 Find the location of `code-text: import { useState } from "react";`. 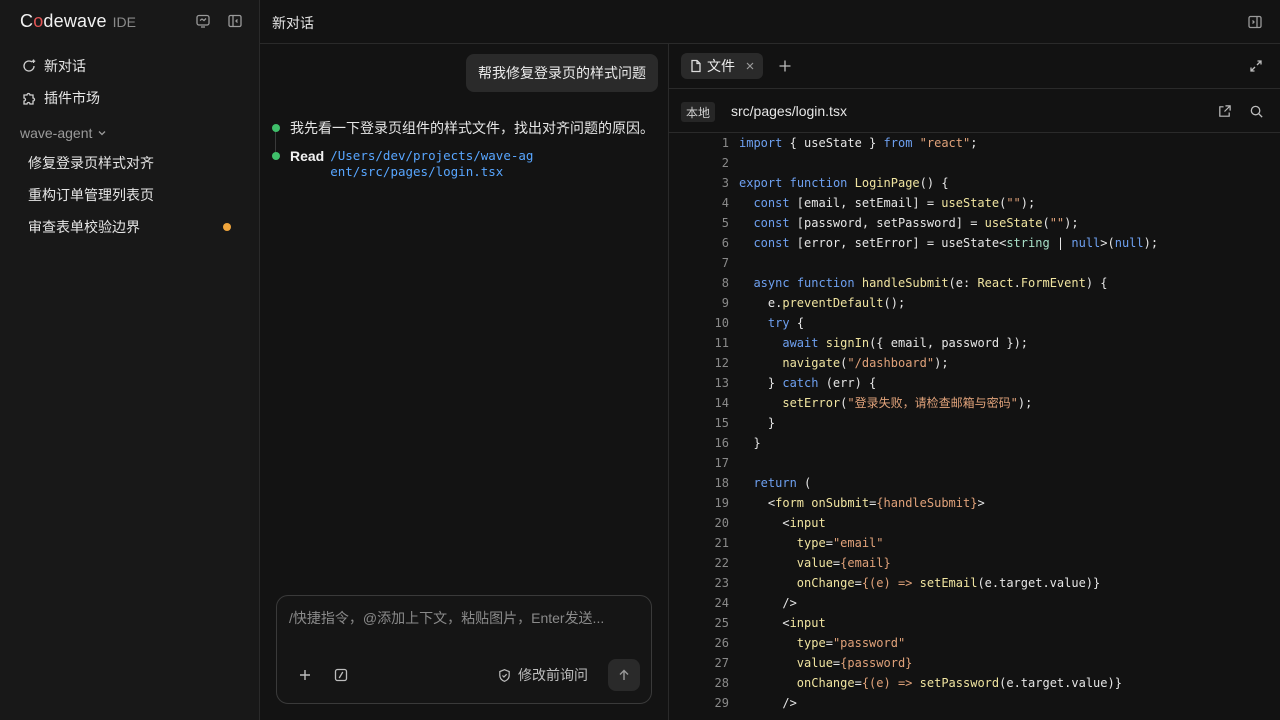

code-text: import { useState } from "react"; is located at coordinates (858, 143).